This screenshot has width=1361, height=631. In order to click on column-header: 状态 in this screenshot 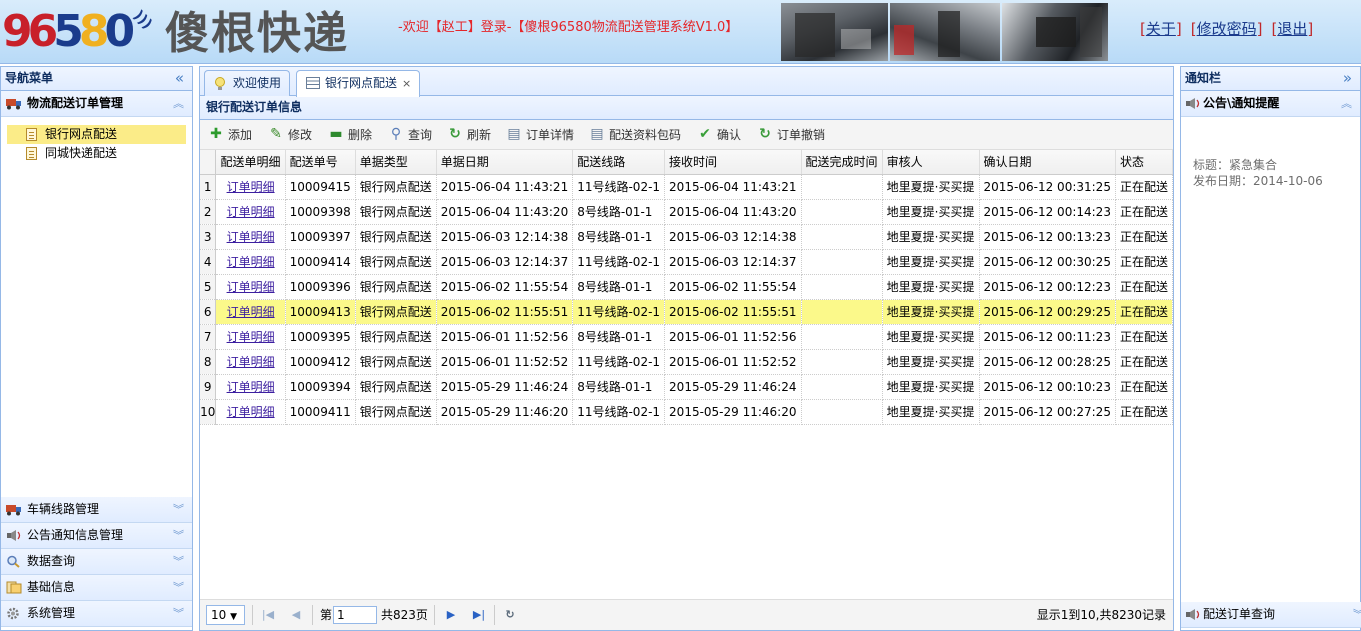, I will do `click(1144, 162)`.